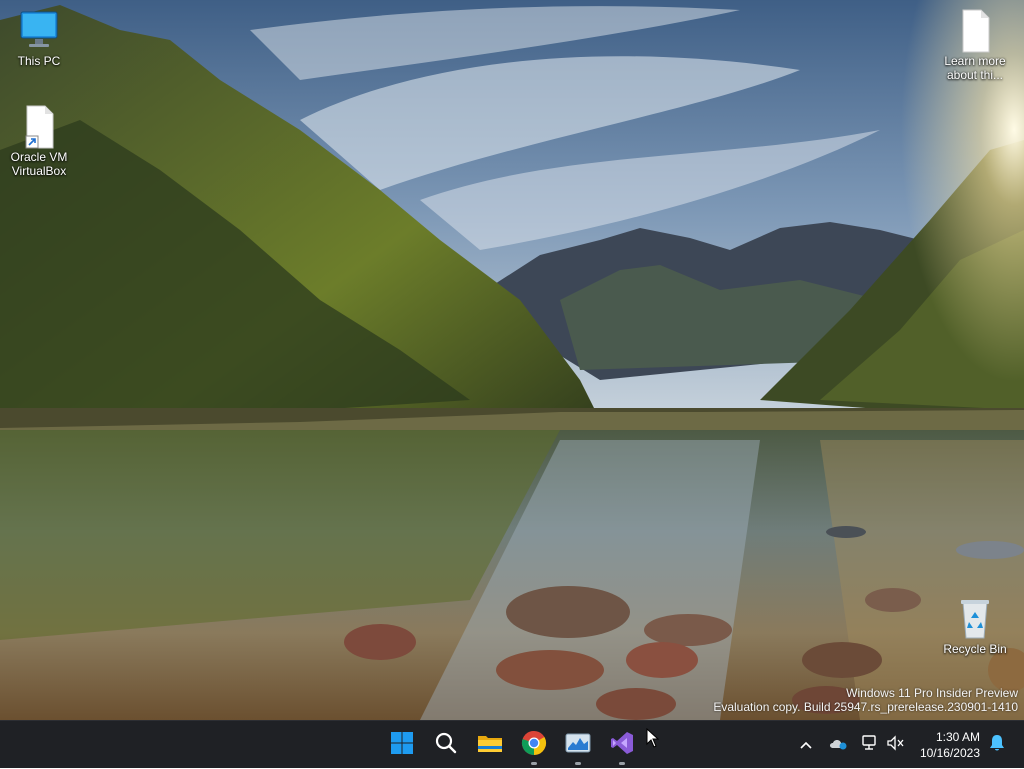 The width and height of the screenshot is (1024, 769). What do you see at coordinates (653, 737) in the screenshot?
I see `mouse-cursor-icon` at bounding box center [653, 737].